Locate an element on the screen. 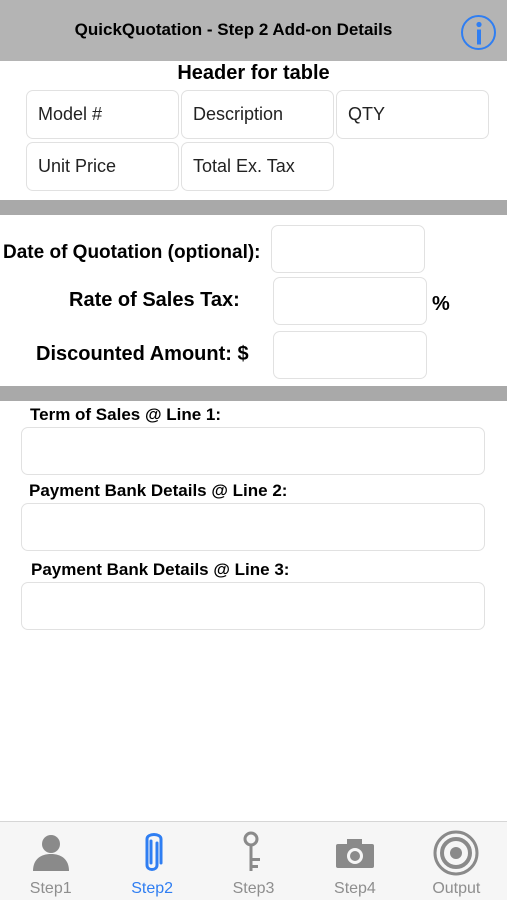  tab-output: Output is located at coordinates (456, 861).